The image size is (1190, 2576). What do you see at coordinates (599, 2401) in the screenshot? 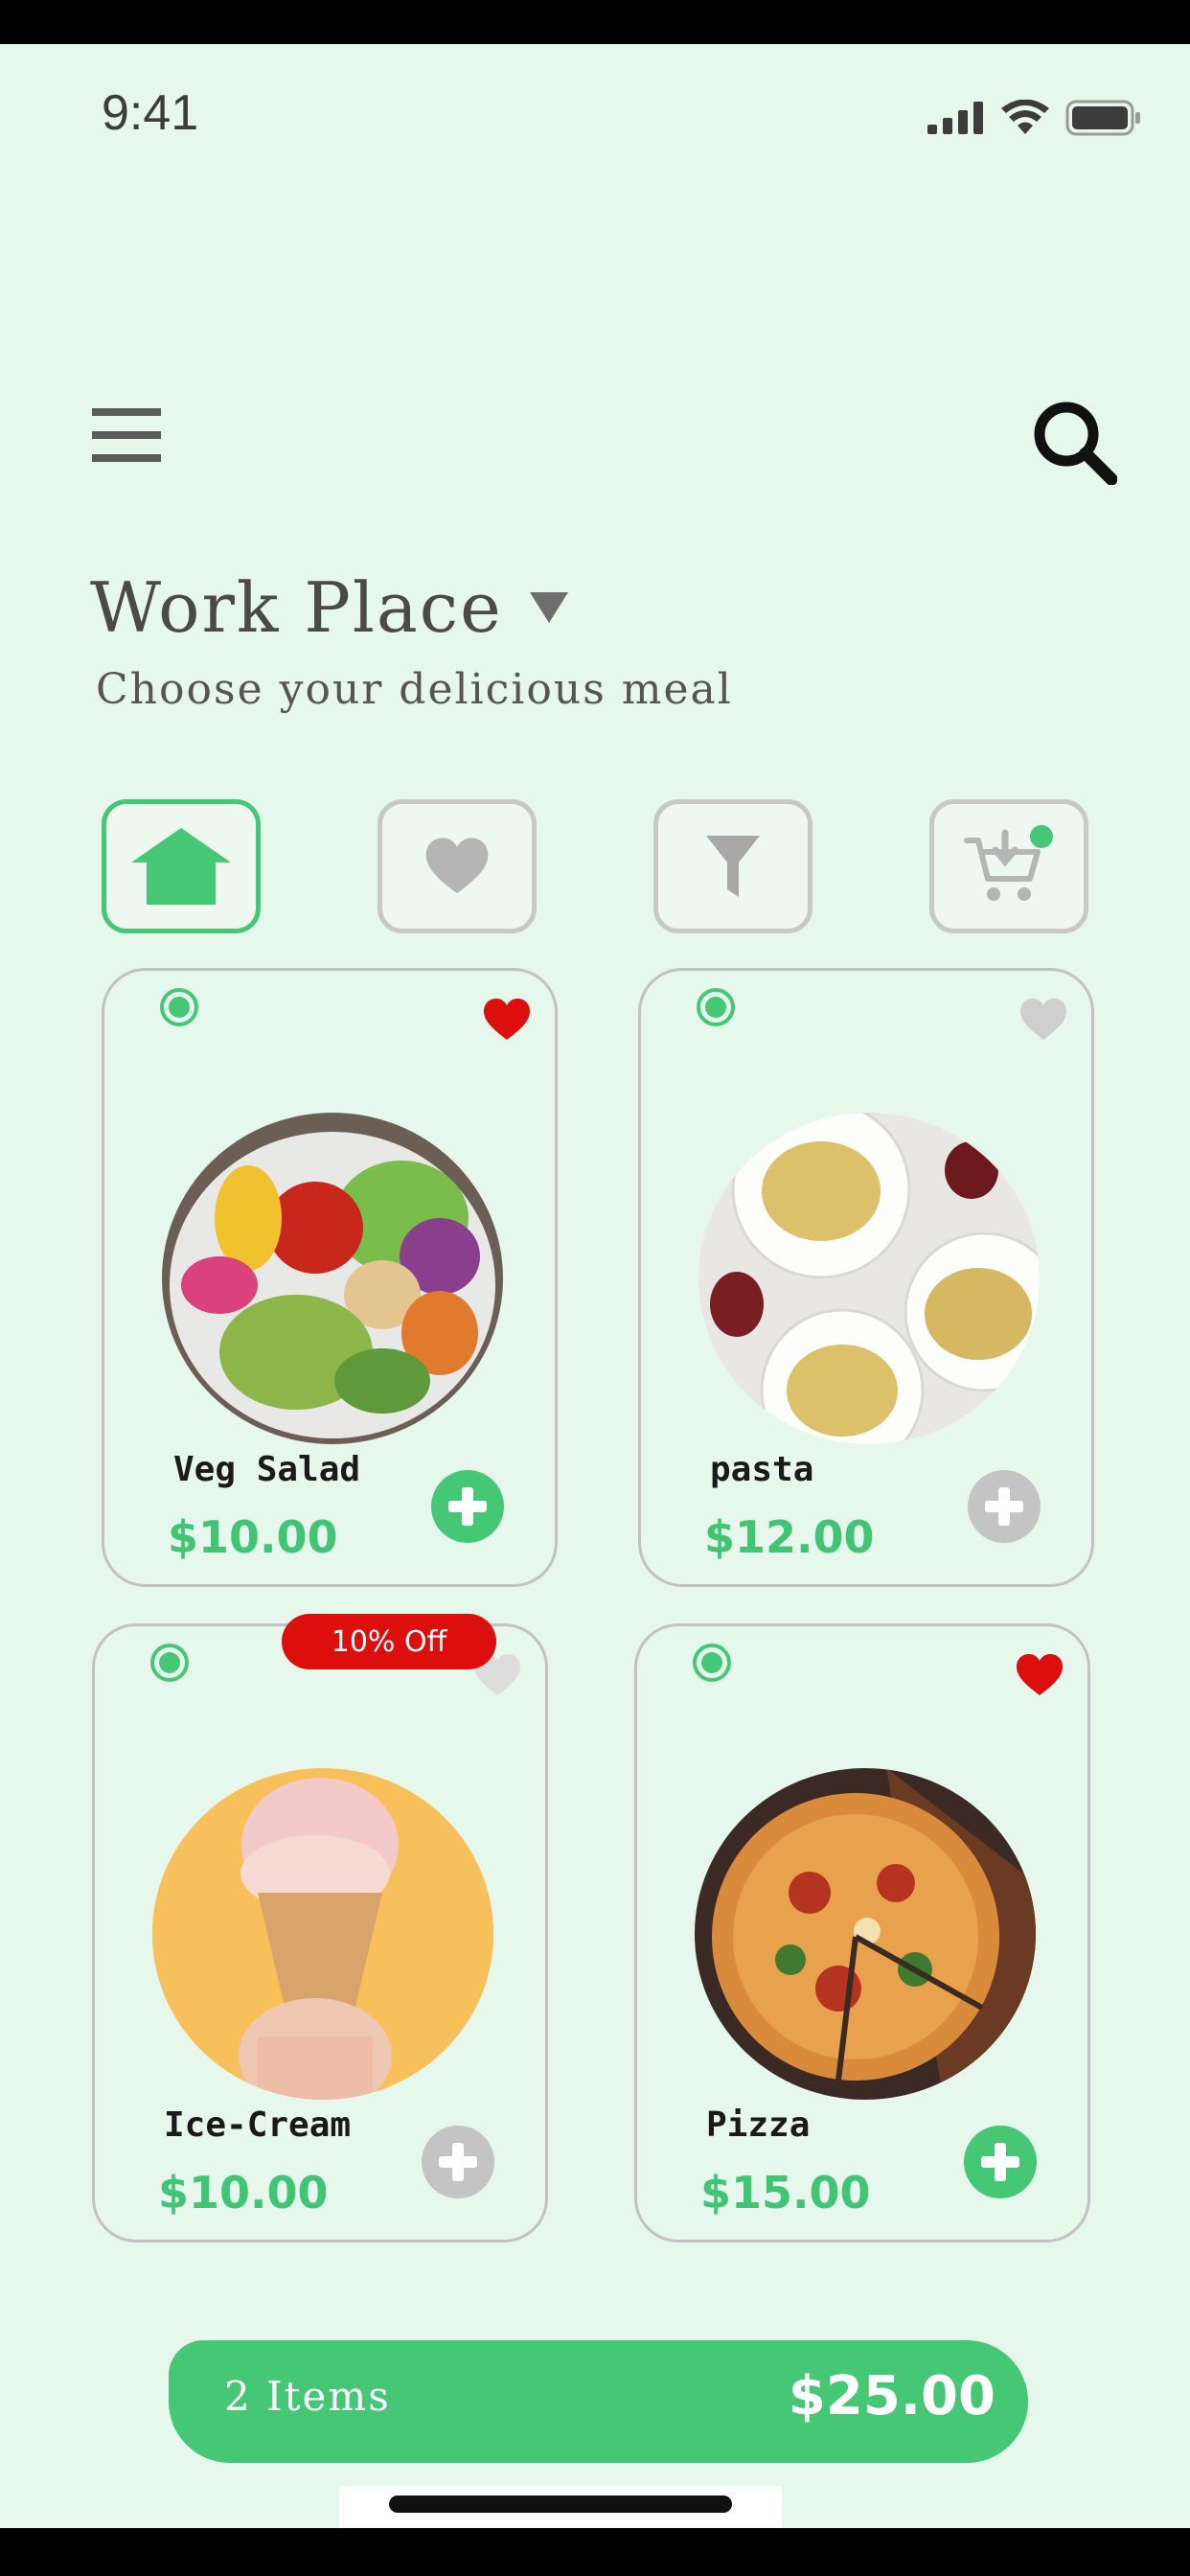
I see `cart-summary-button: 2 Items $25.00` at bounding box center [599, 2401].